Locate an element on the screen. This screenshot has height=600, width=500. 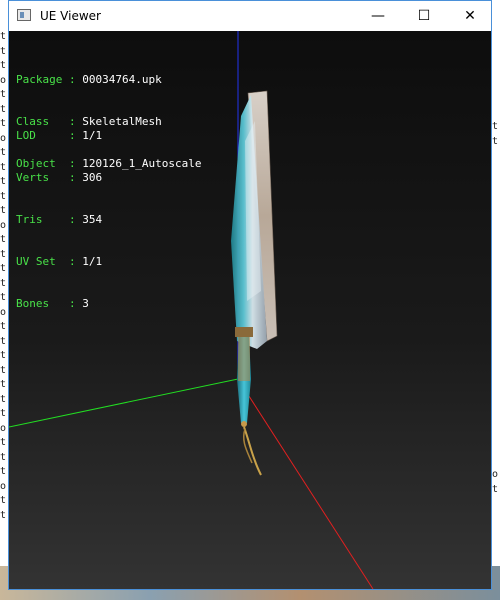
info-package: Package : 00034764.upk is located at coordinates (108, 80).